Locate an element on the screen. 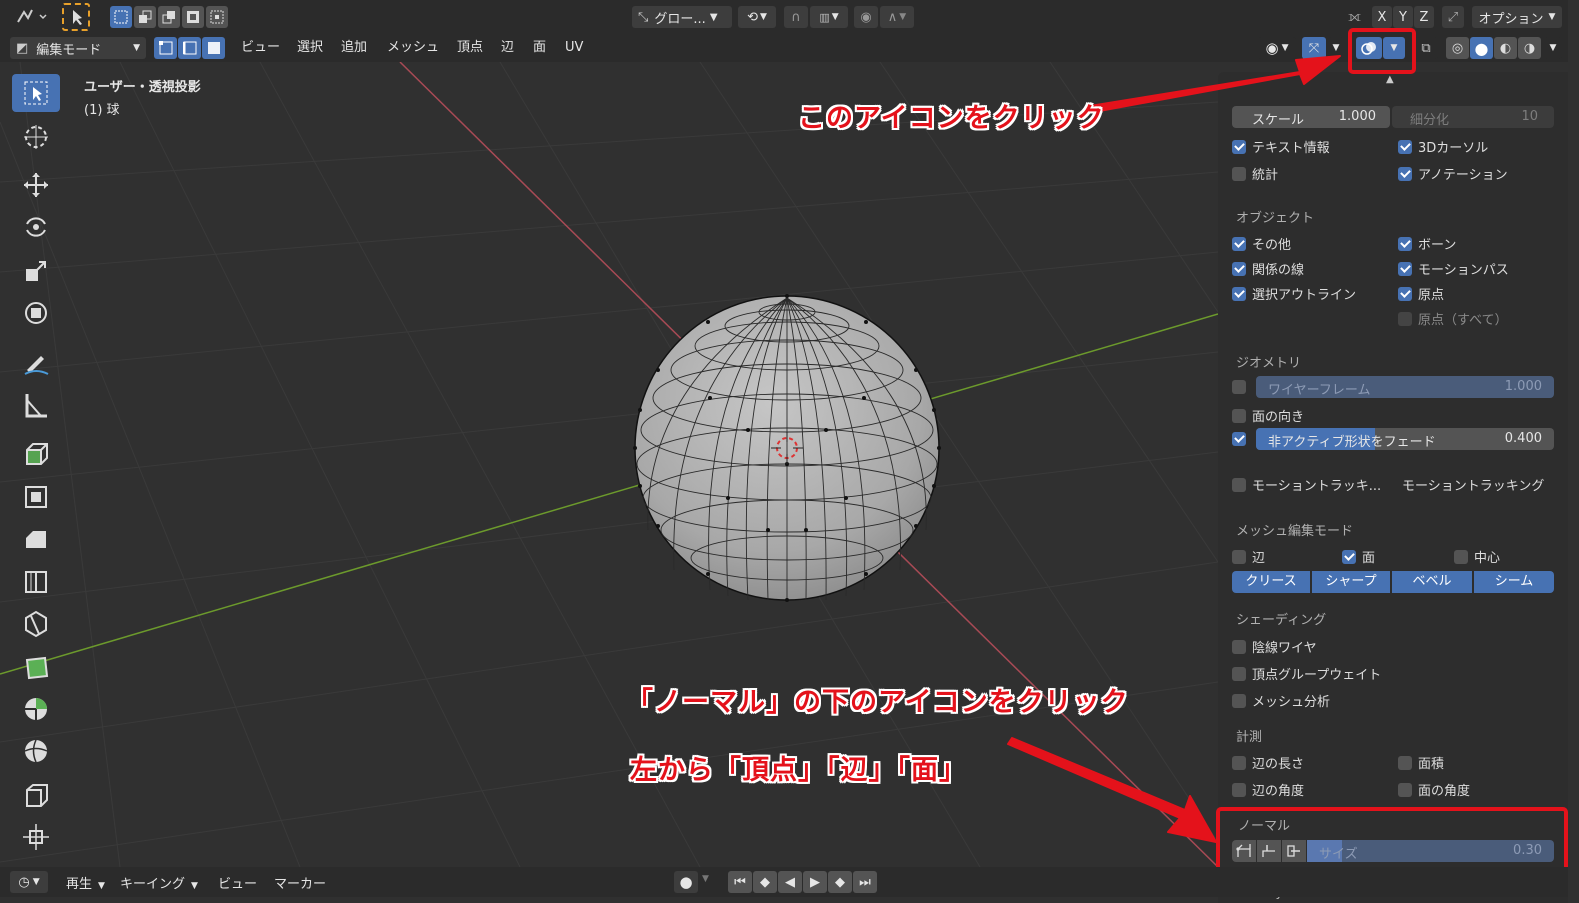  timeline-editor-type-dropdown: ◷ ▼ is located at coordinates (29, 882).